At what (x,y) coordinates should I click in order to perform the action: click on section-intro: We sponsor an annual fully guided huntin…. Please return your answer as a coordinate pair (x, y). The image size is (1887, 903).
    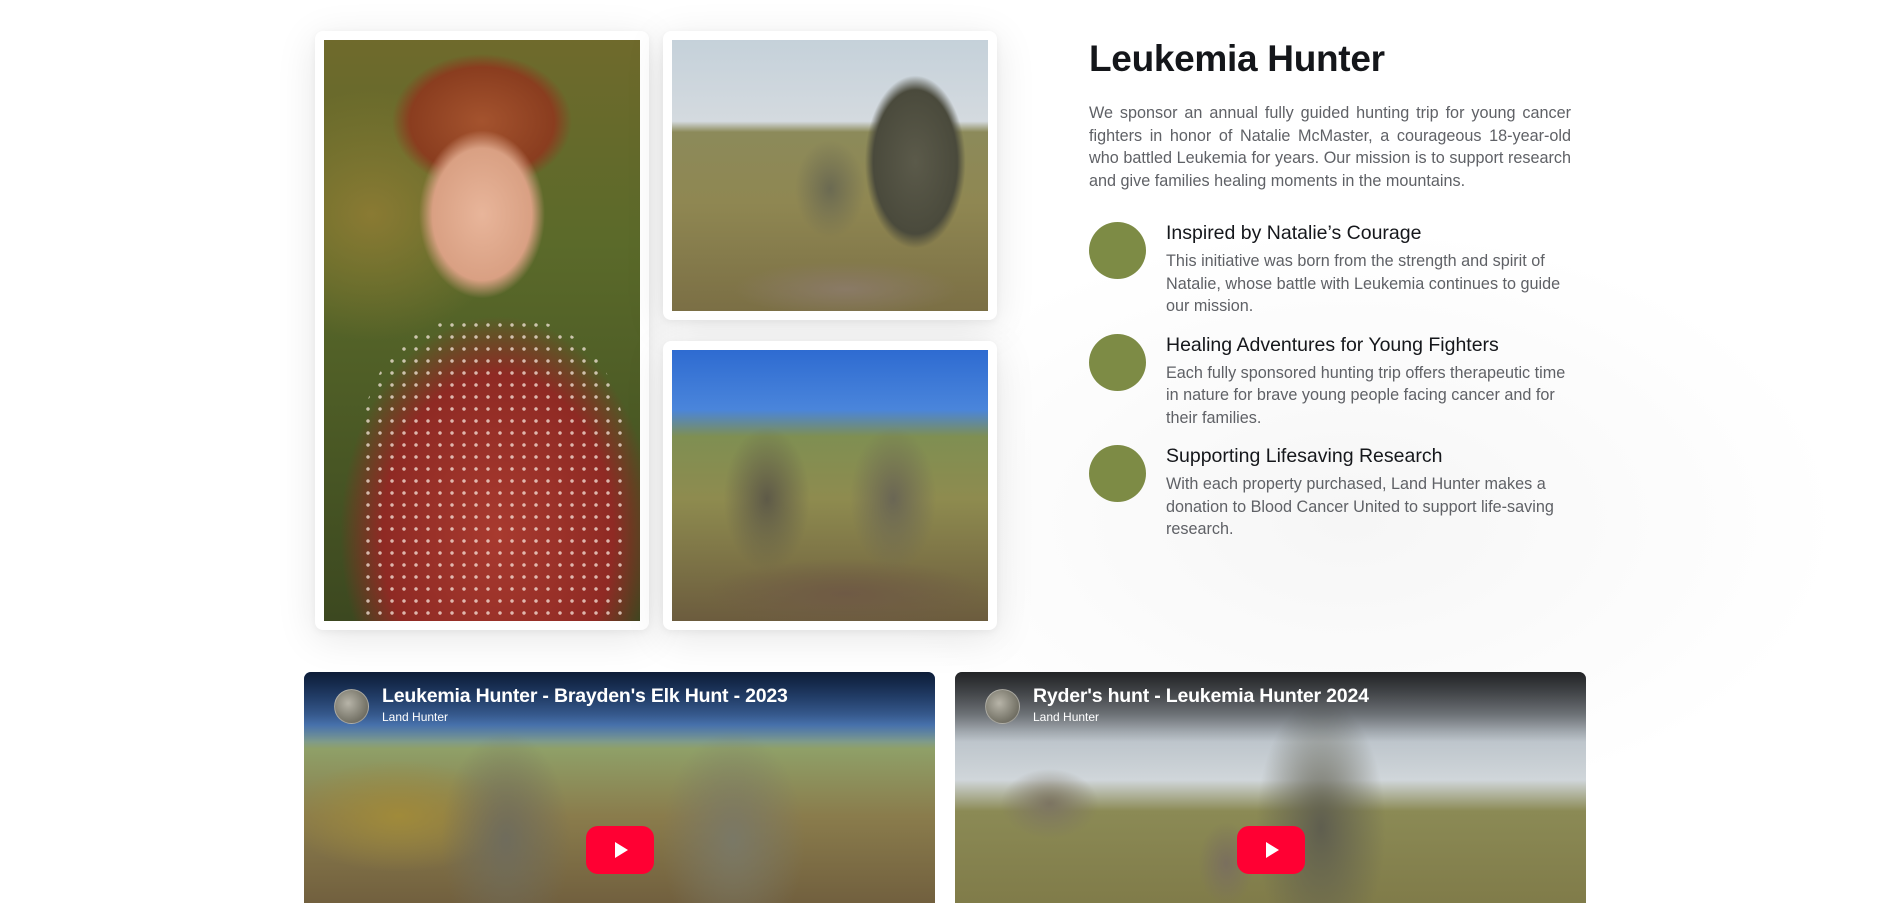
    Looking at the image, I should click on (1330, 147).